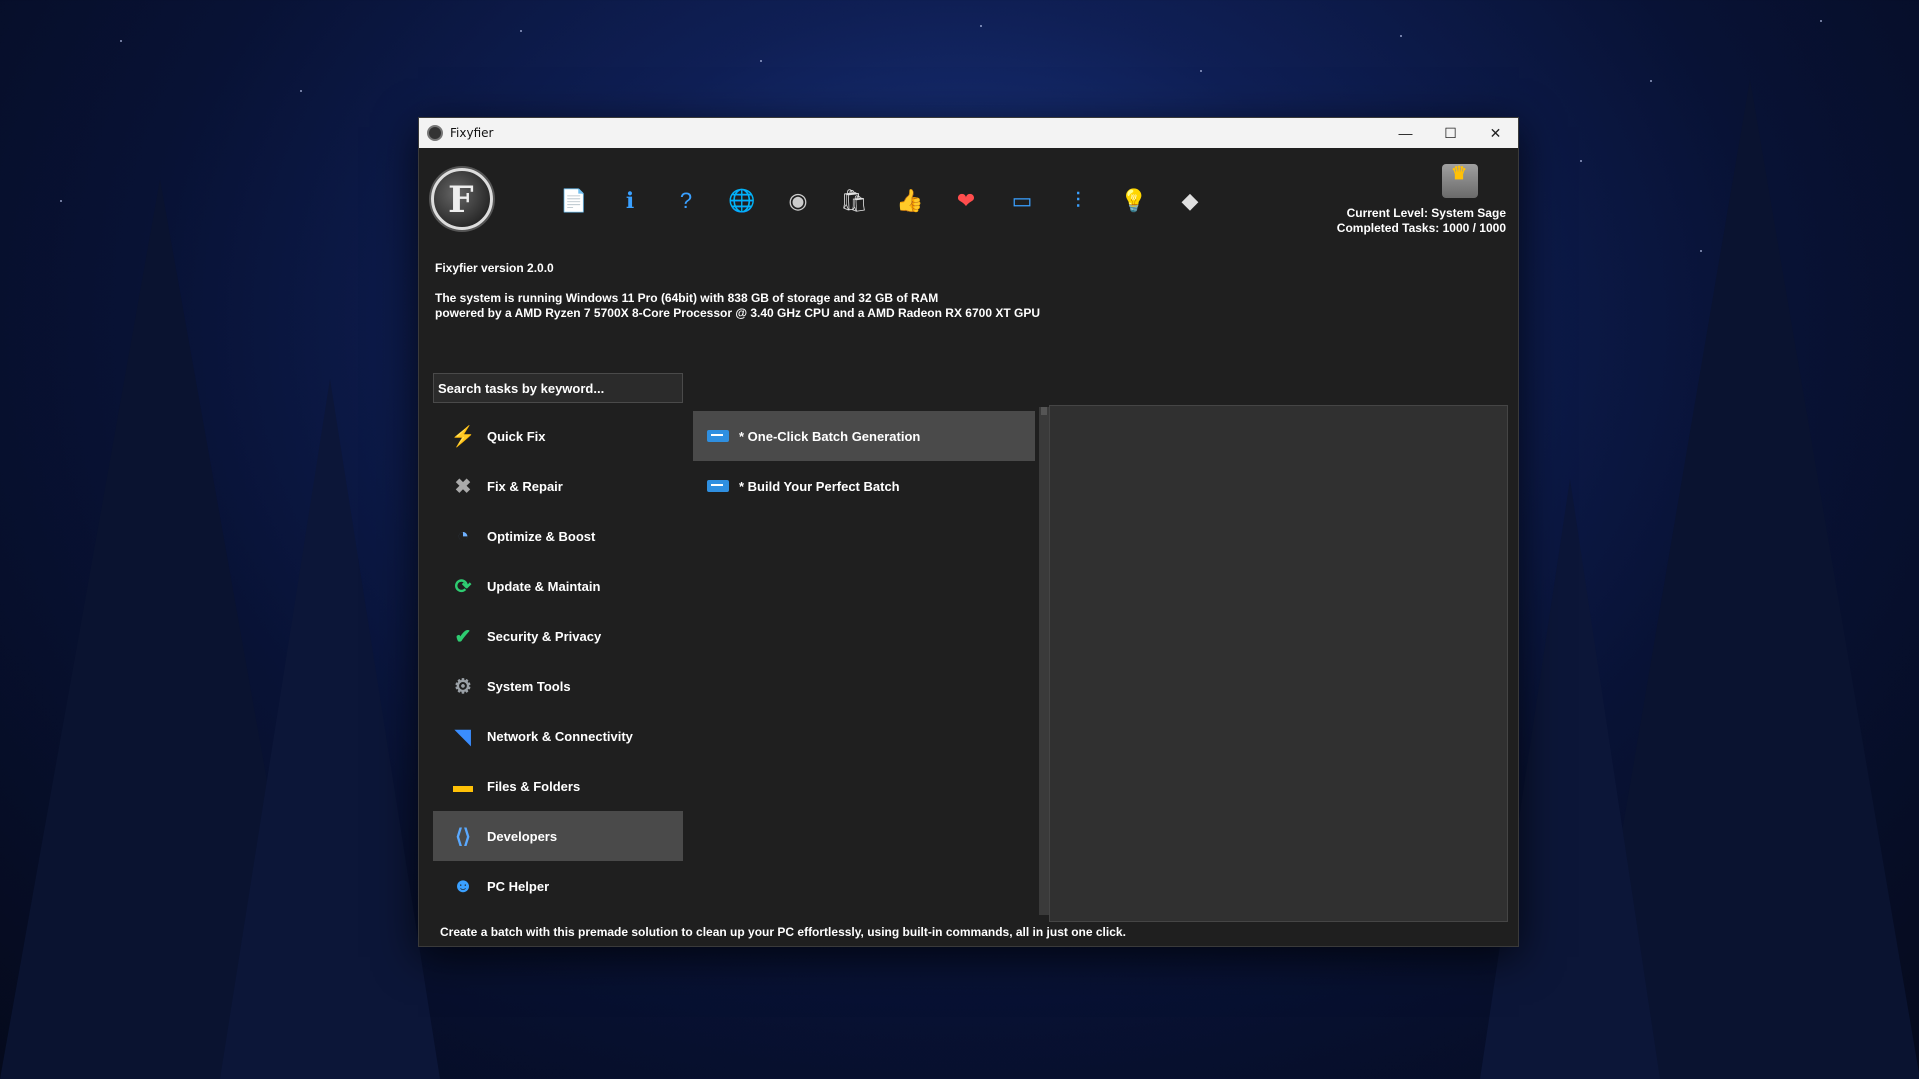 Image resolution: width=1919 pixels, height=1079 pixels. I want to click on store-icon: 🛍, so click(854, 201).